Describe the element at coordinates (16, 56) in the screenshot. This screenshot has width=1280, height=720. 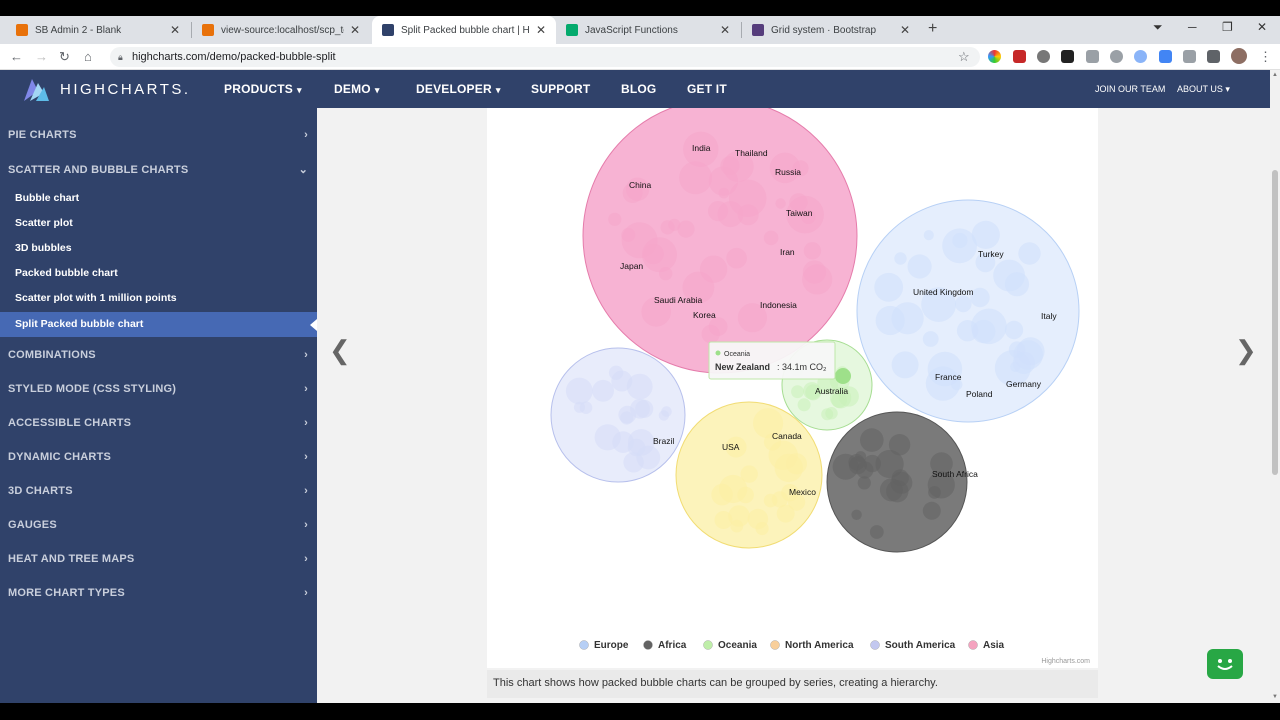
I see `back-arrow-icon: ←` at that location.